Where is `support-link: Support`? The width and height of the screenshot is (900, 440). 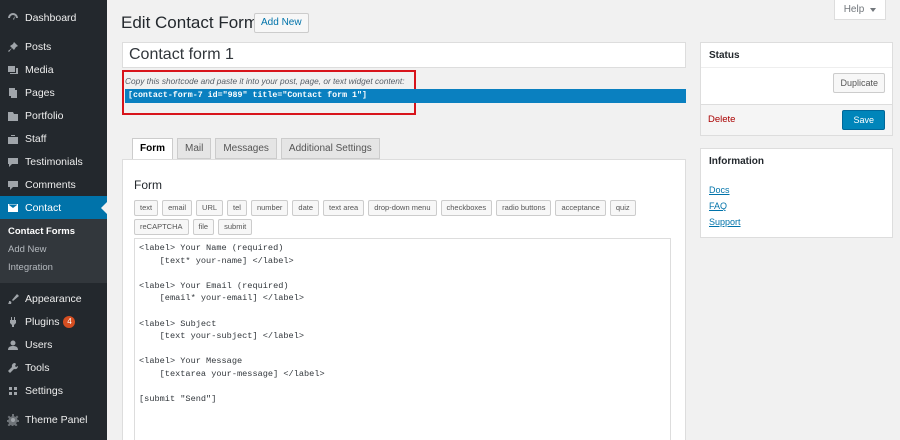 support-link: Support is located at coordinates (796, 222).